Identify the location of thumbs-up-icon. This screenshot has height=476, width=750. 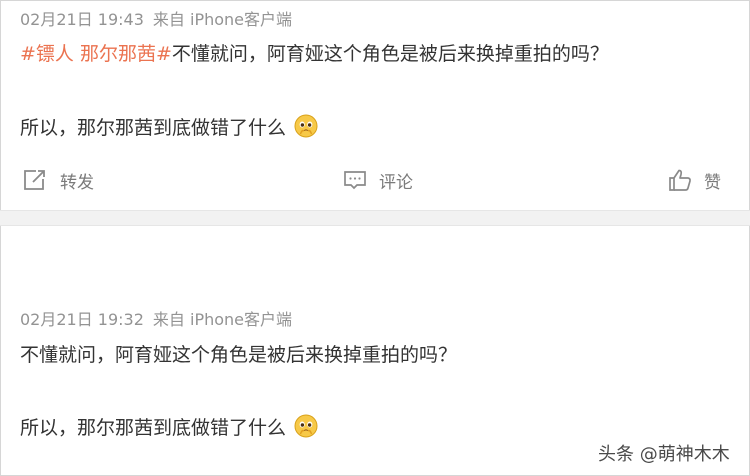
(680, 180).